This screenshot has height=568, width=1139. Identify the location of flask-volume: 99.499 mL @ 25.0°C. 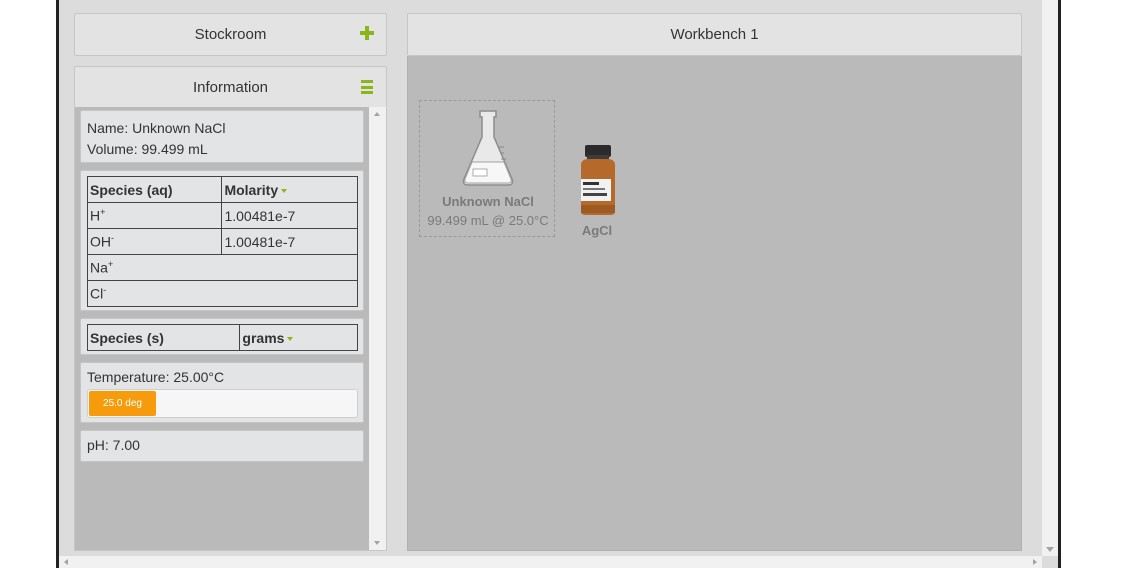
(488, 220).